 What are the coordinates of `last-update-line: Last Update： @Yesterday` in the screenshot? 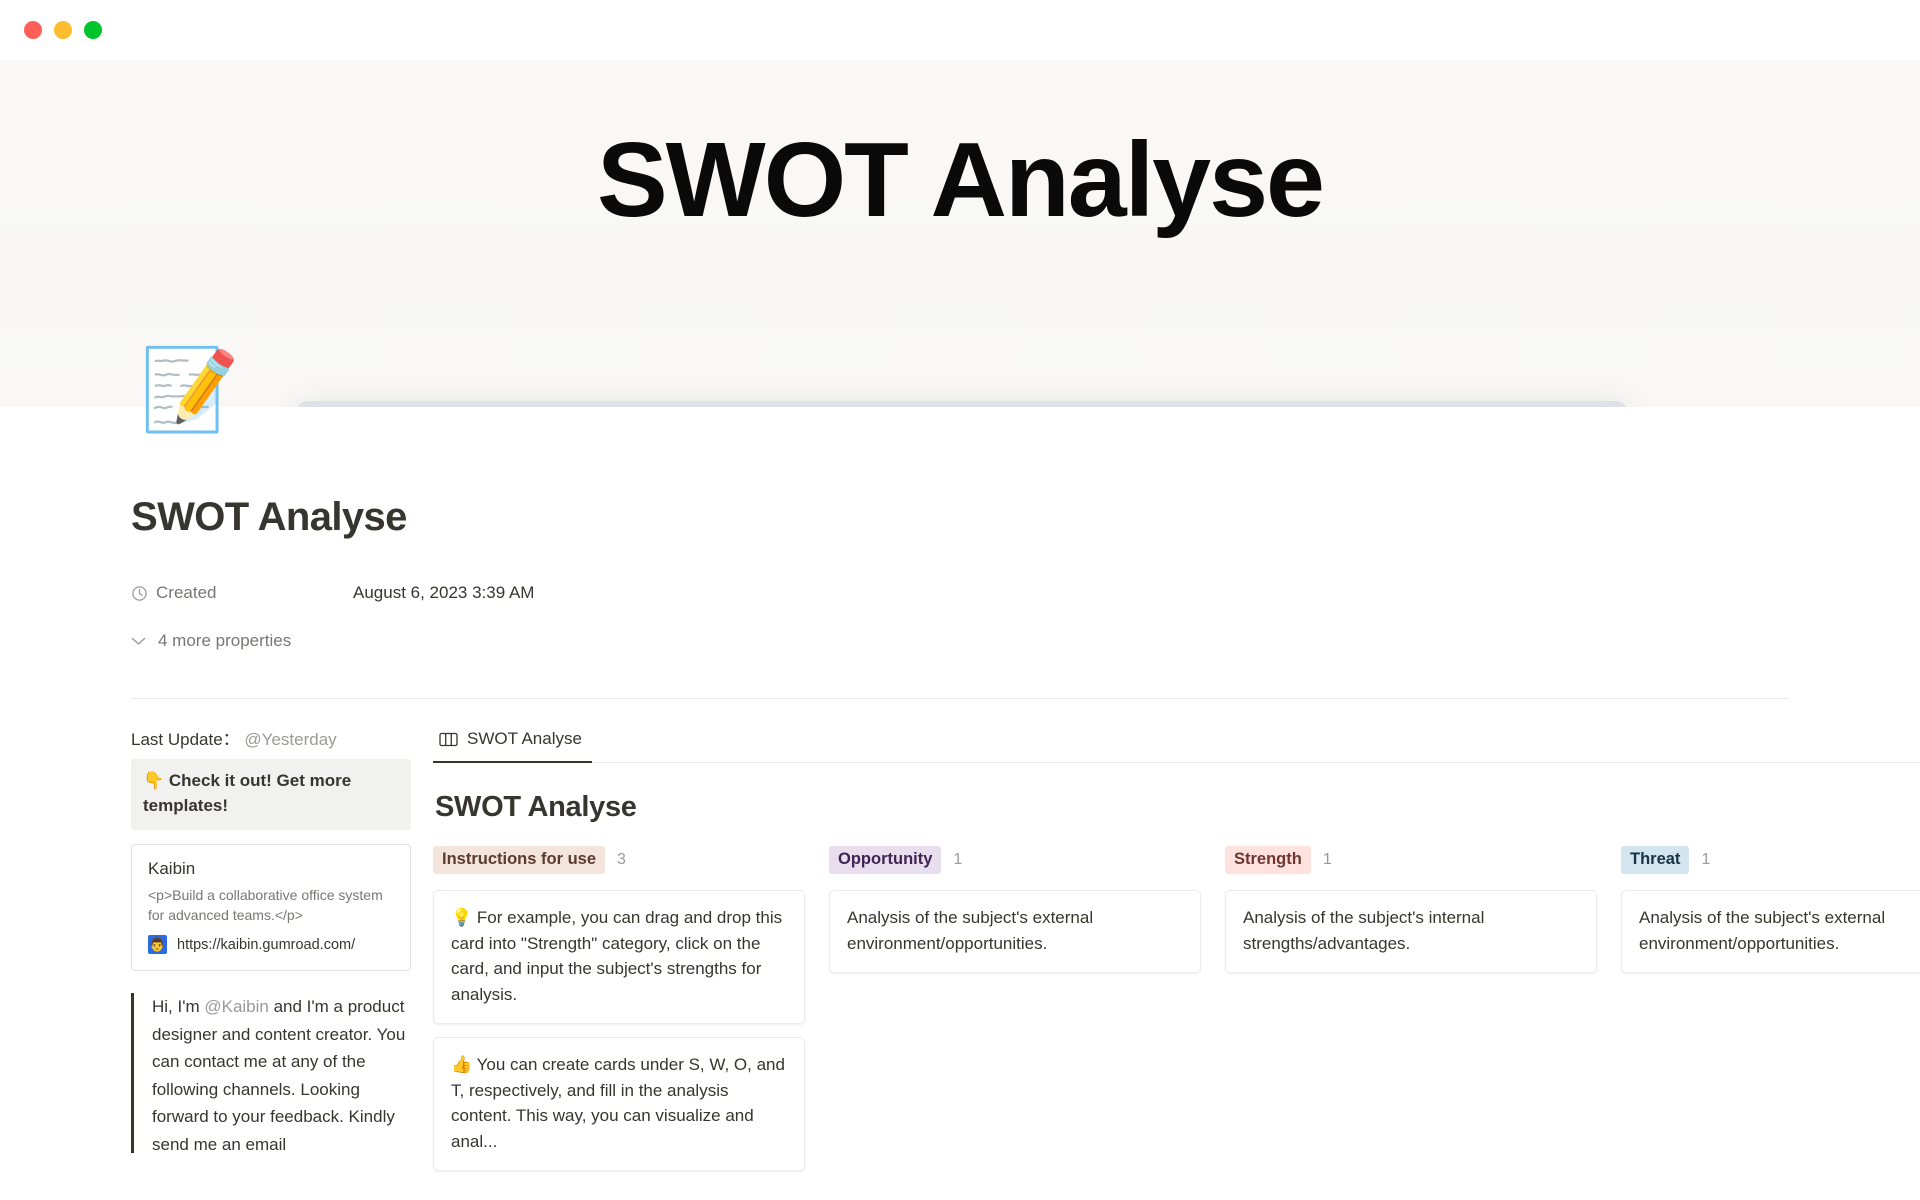 It's located at (271, 737).